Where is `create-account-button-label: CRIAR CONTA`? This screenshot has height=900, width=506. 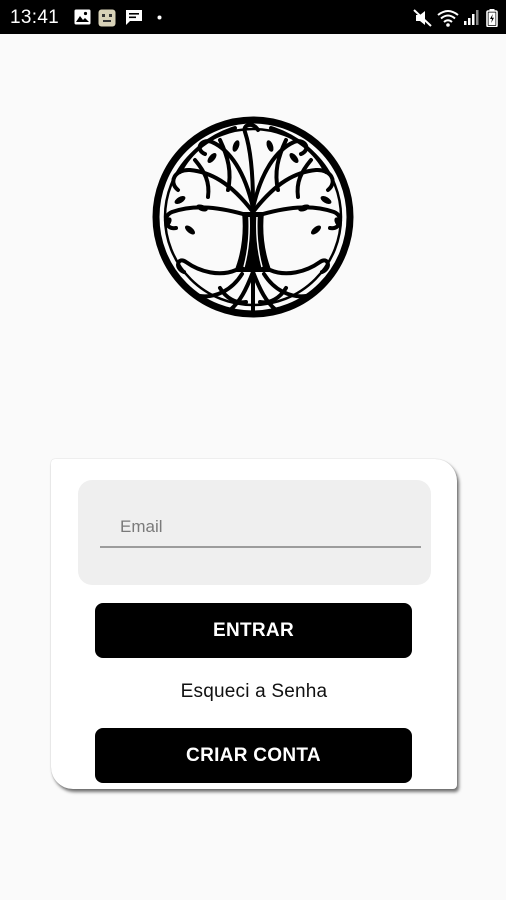
create-account-button-label: CRIAR CONTA is located at coordinates (253, 755).